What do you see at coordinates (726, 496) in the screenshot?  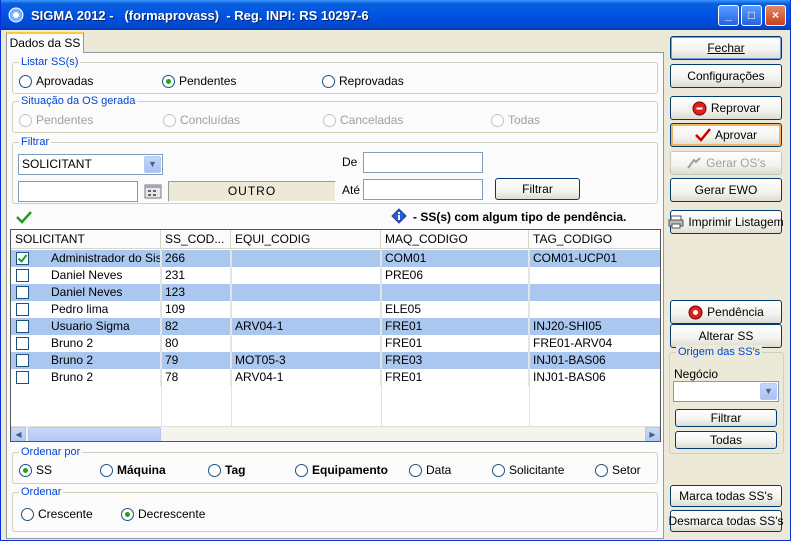 I see `marca-todas-button: Marca todas SS's` at bounding box center [726, 496].